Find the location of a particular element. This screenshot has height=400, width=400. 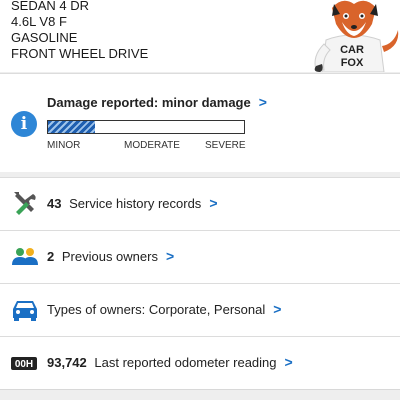

owner-types-text: Types of owners: Corporate, Personal > is located at coordinates (164, 309).